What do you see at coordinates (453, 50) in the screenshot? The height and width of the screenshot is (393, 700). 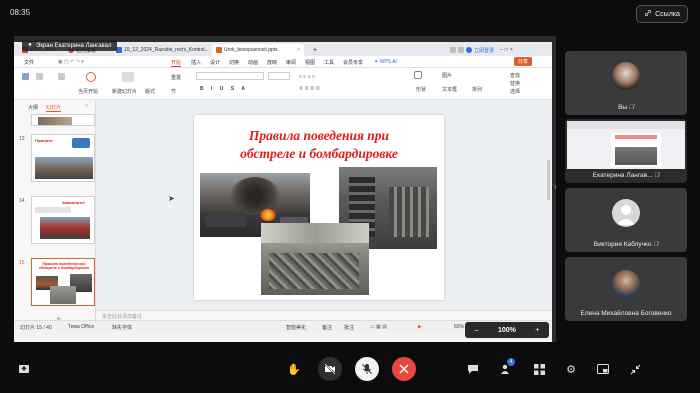 I see `grid-icon` at bounding box center [453, 50].